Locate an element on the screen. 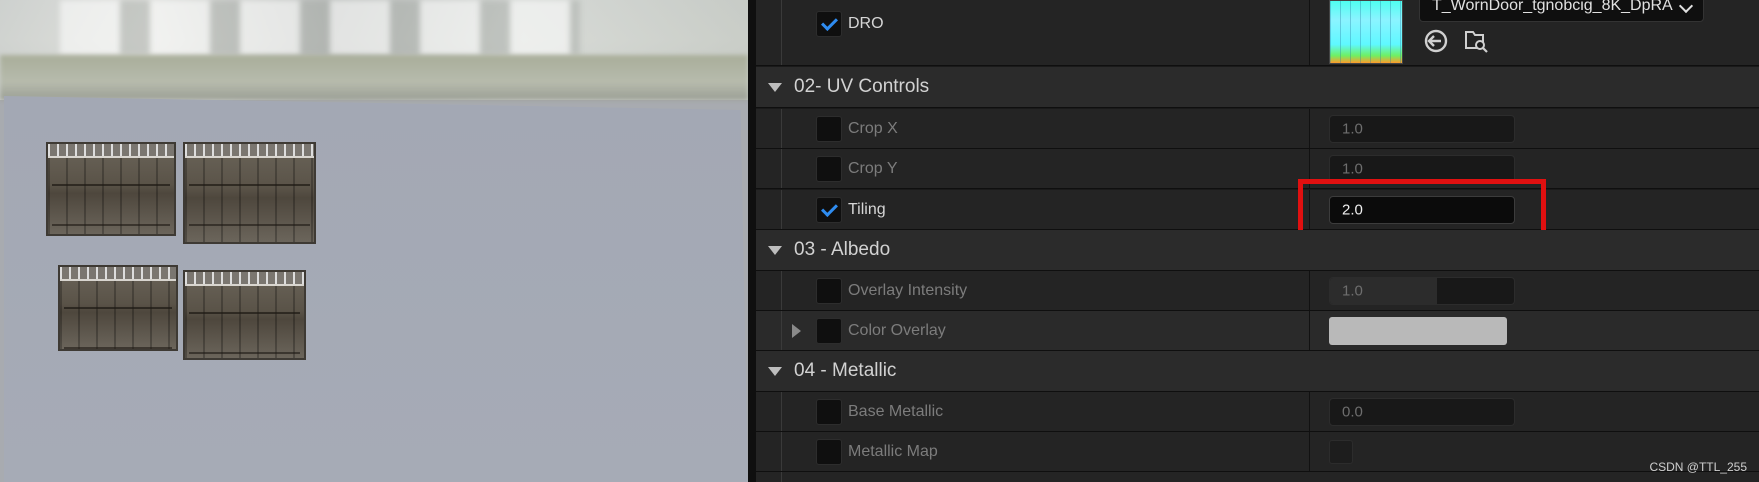 The height and width of the screenshot is (482, 1759). texture-thumbnail is located at coordinates (1366, 32).